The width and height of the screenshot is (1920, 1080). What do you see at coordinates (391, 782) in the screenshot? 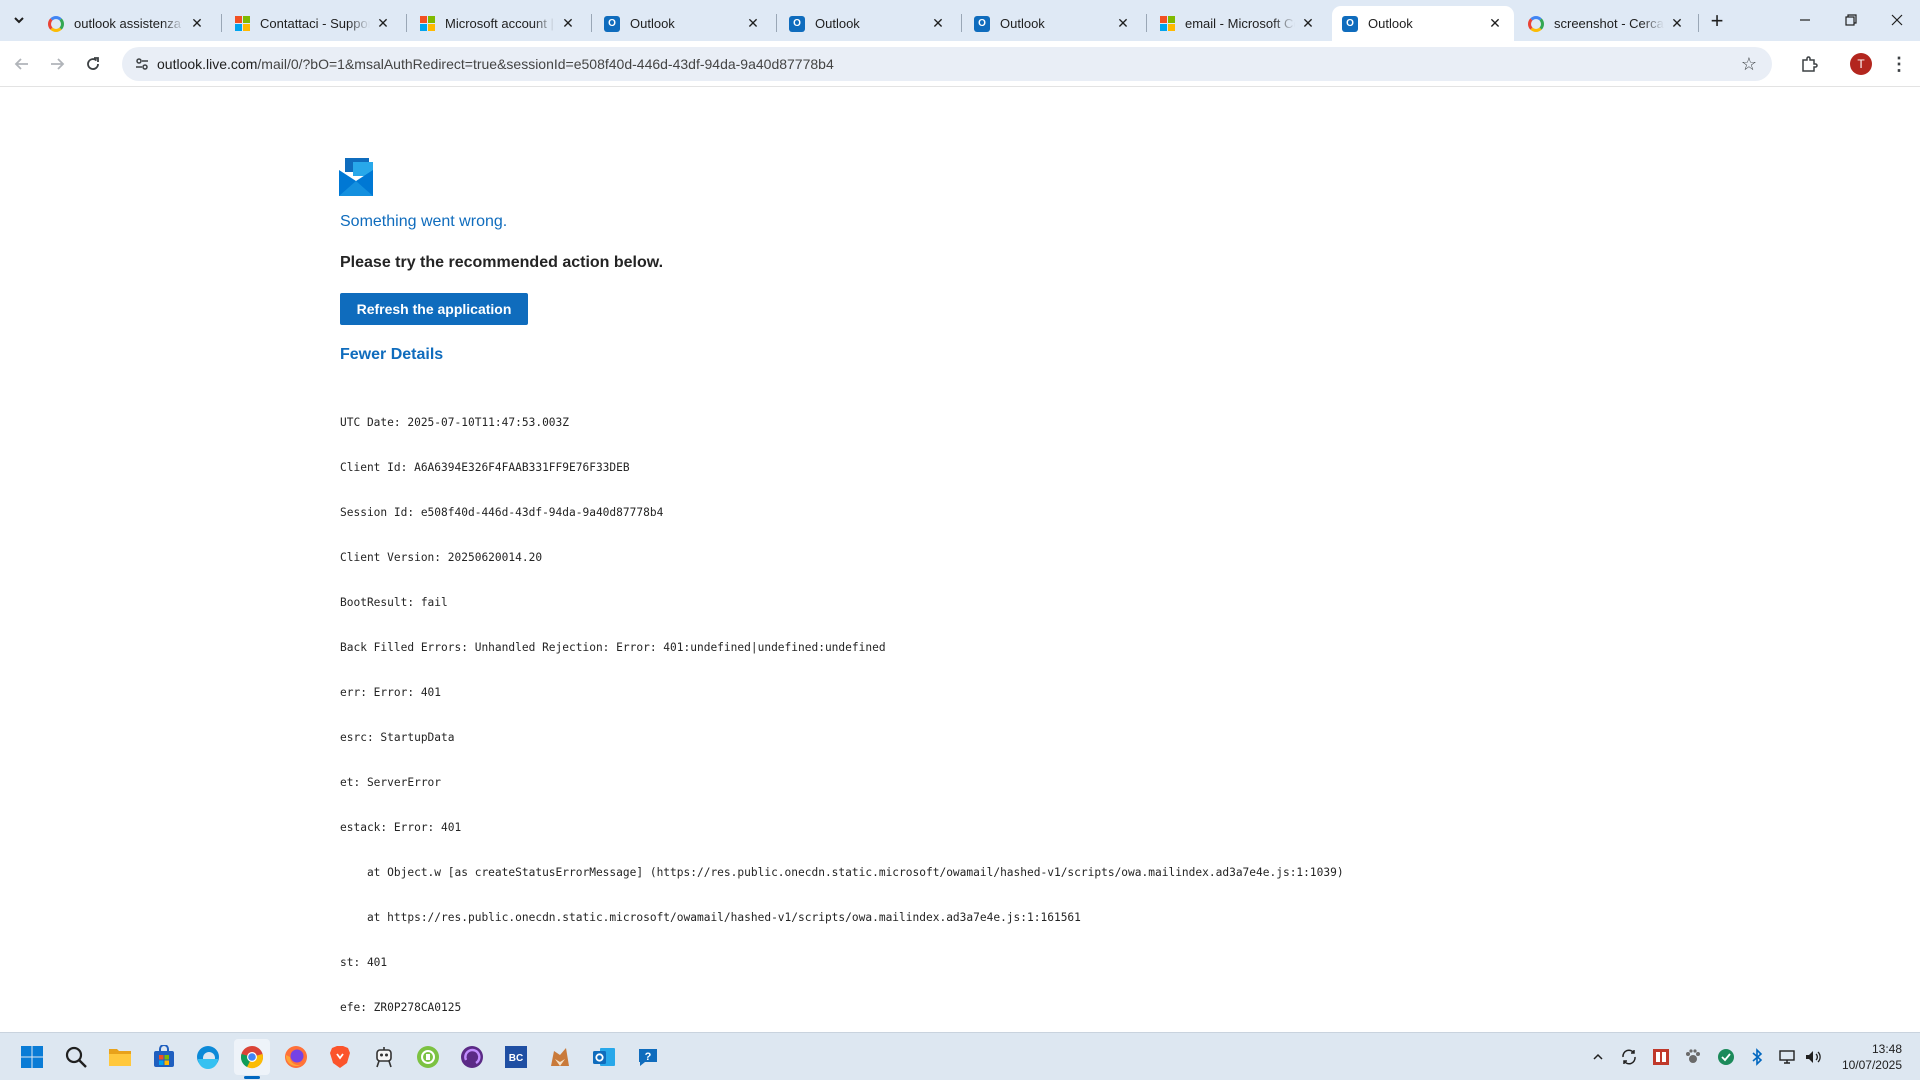
I see `details-line: et: ServerError` at bounding box center [391, 782].